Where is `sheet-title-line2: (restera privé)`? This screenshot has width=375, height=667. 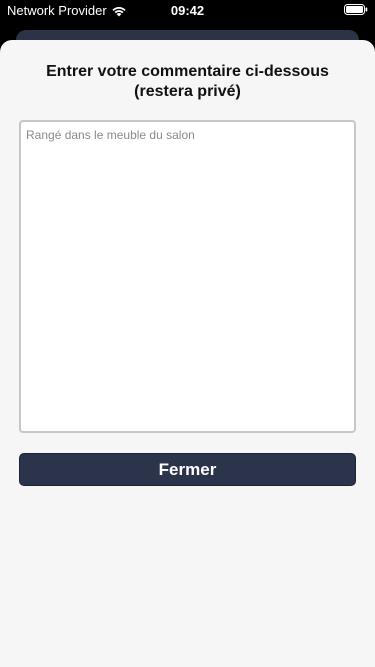 sheet-title-line2: (restera privé) is located at coordinates (187, 91).